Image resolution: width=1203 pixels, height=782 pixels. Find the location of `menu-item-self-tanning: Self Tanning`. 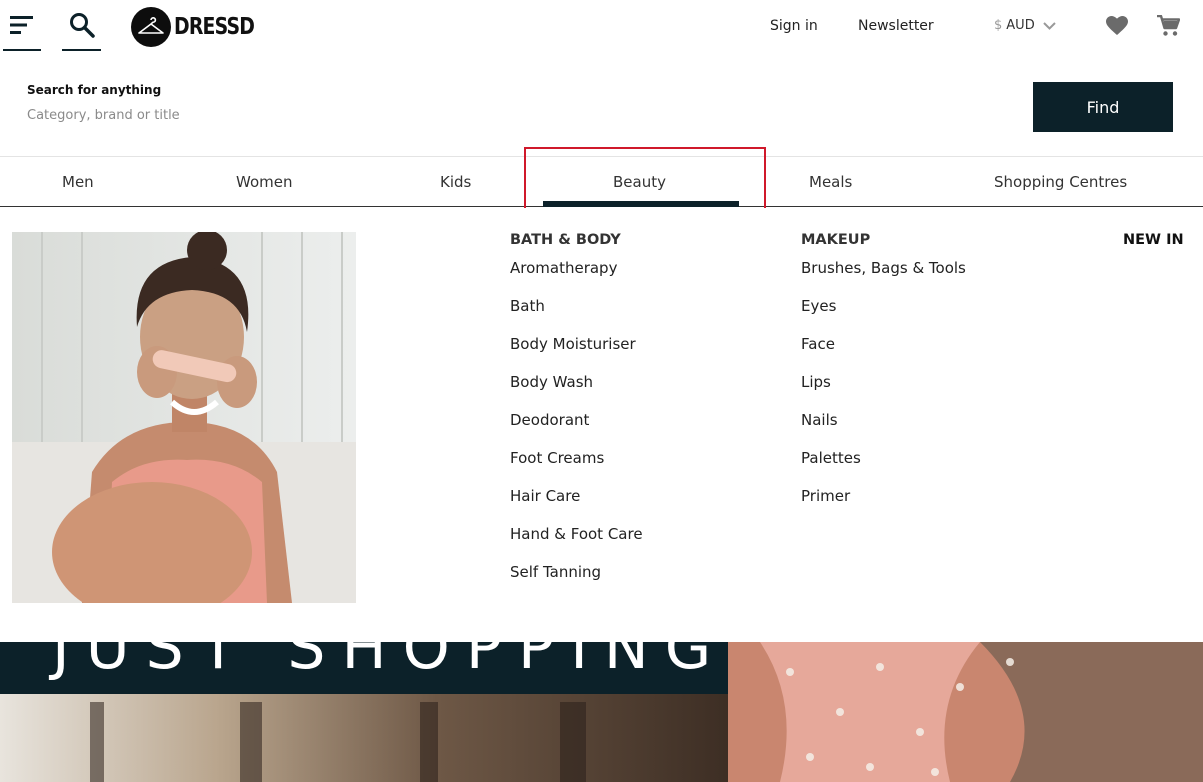

menu-item-self-tanning: Self Tanning is located at coordinates (576, 574).